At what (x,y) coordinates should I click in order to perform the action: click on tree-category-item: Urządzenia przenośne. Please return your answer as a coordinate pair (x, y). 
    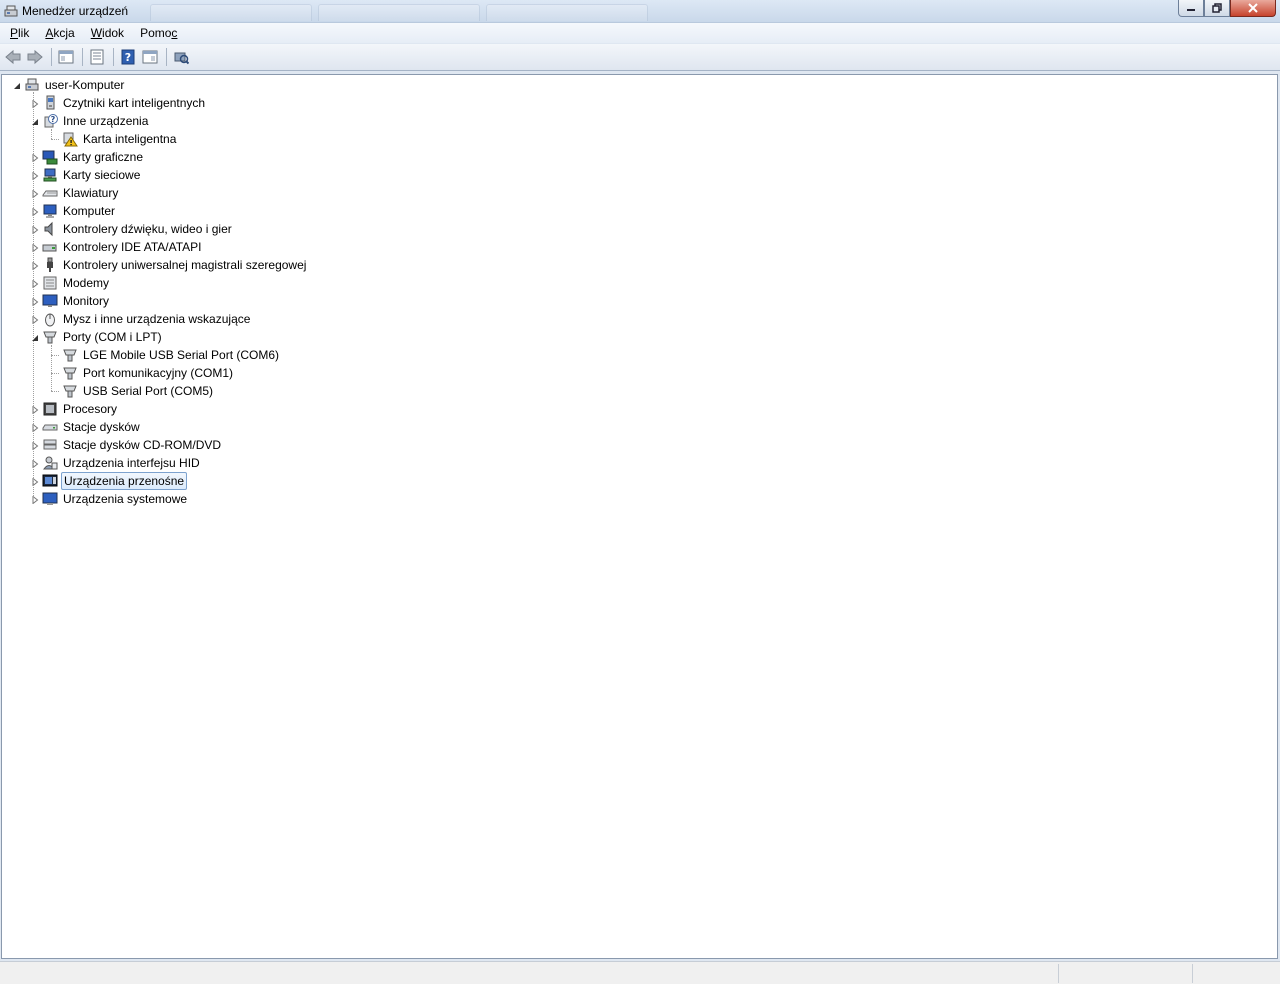
    Looking at the image, I should click on (115, 481).